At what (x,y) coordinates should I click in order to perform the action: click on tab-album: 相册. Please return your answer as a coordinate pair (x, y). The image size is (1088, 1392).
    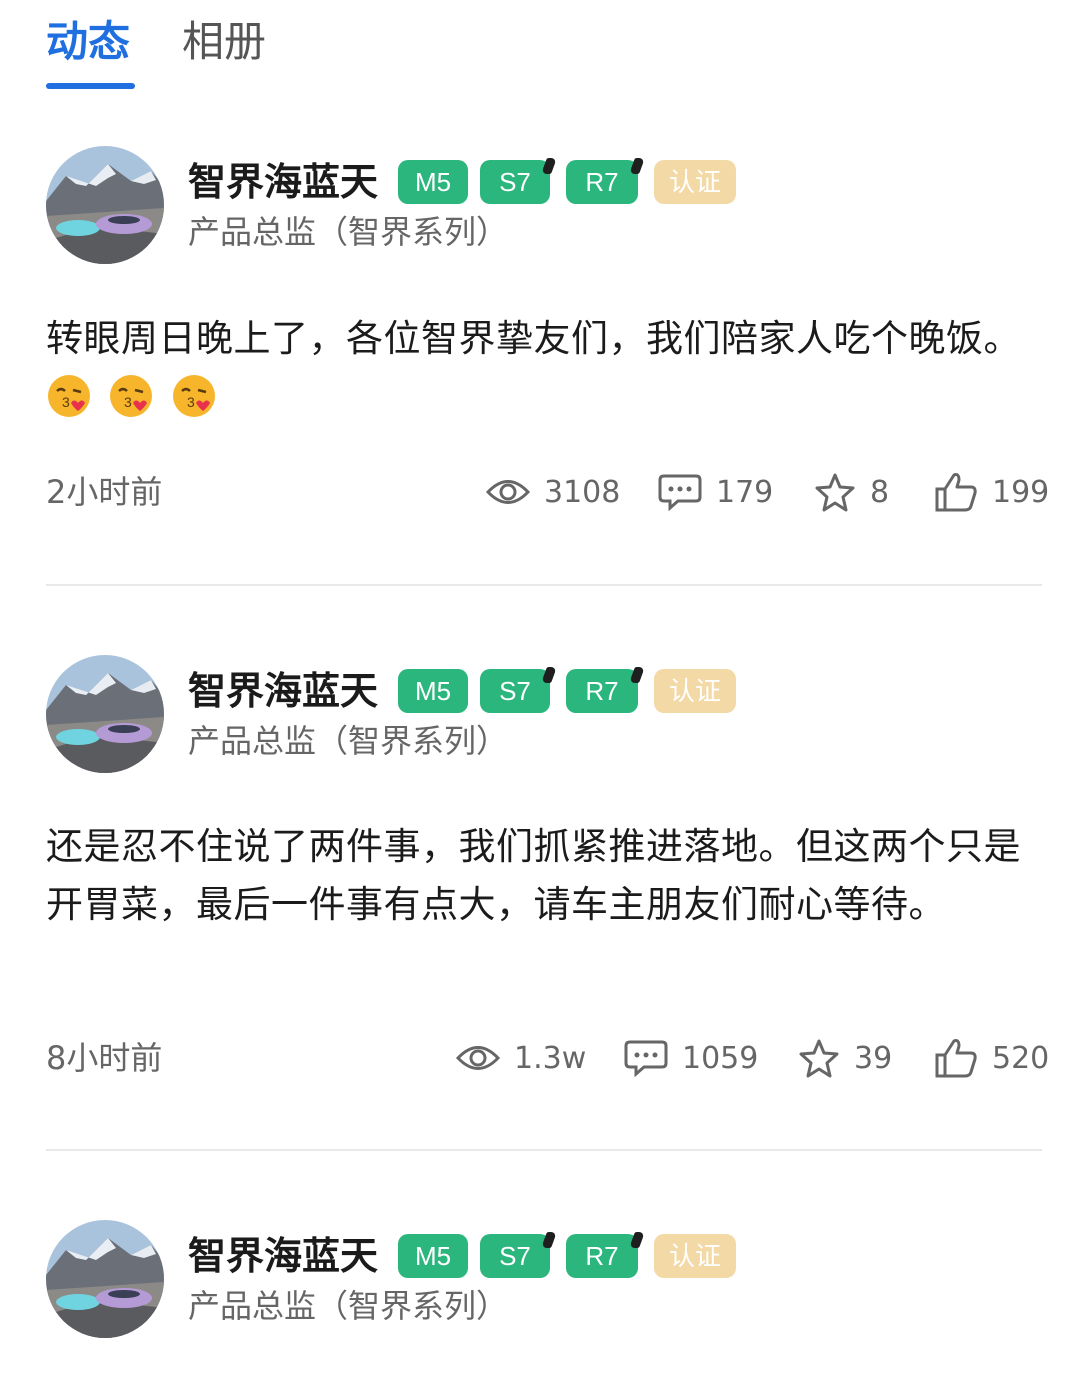
    Looking at the image, I should click on (224, 42).